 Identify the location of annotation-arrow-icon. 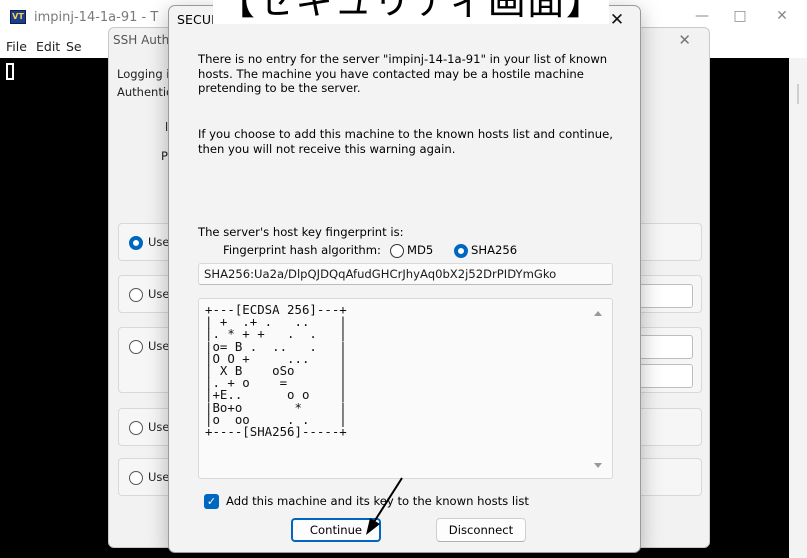
(384, 506).